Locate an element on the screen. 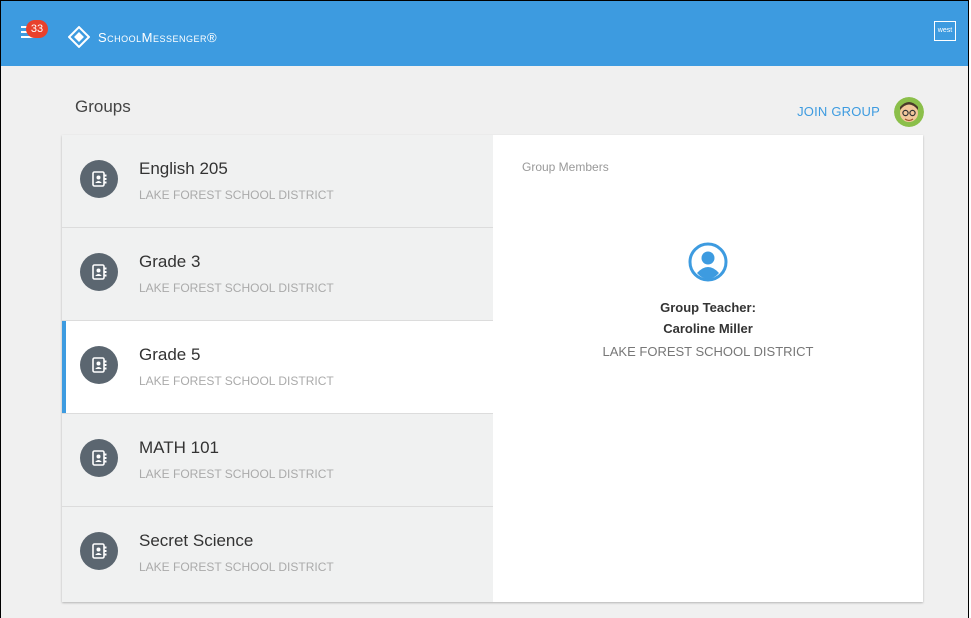 This screenshot has height=618, width=971. group-item: Grade 3 LAKE FOREST SCHOOL DISTRICT is located at coordinates (277, 274).